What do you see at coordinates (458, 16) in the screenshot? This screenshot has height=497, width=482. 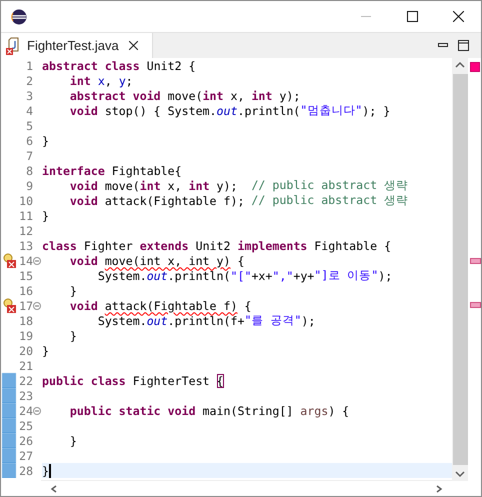 I see `close-icon` at bounding box center [458, 16].